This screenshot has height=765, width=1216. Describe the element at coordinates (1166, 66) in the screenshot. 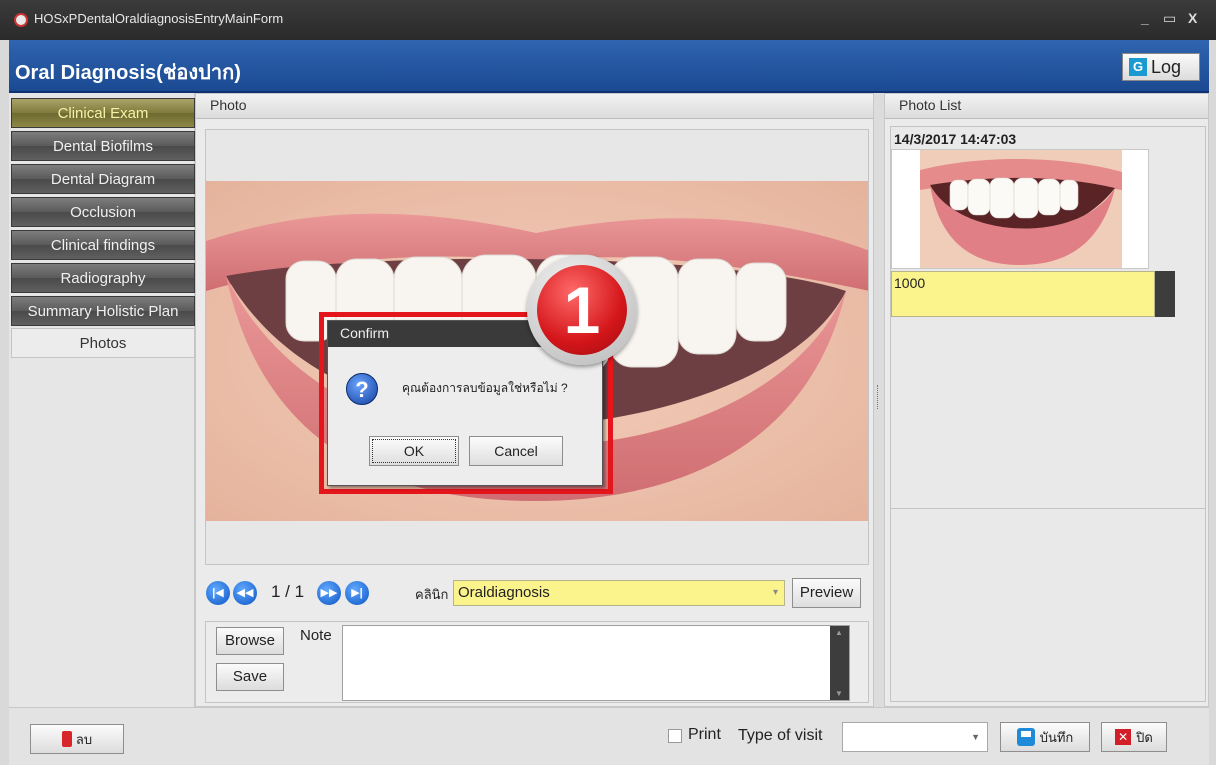

I see `log-button-label: Log` at that location.